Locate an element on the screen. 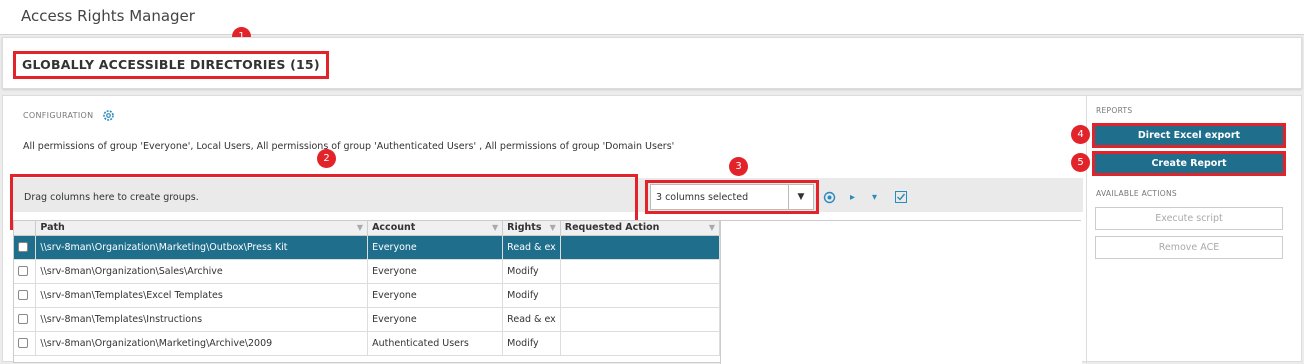 This screenshot has width=1304, height=364. callout-badge-5: 5 is located at coordinates (1080, 162).